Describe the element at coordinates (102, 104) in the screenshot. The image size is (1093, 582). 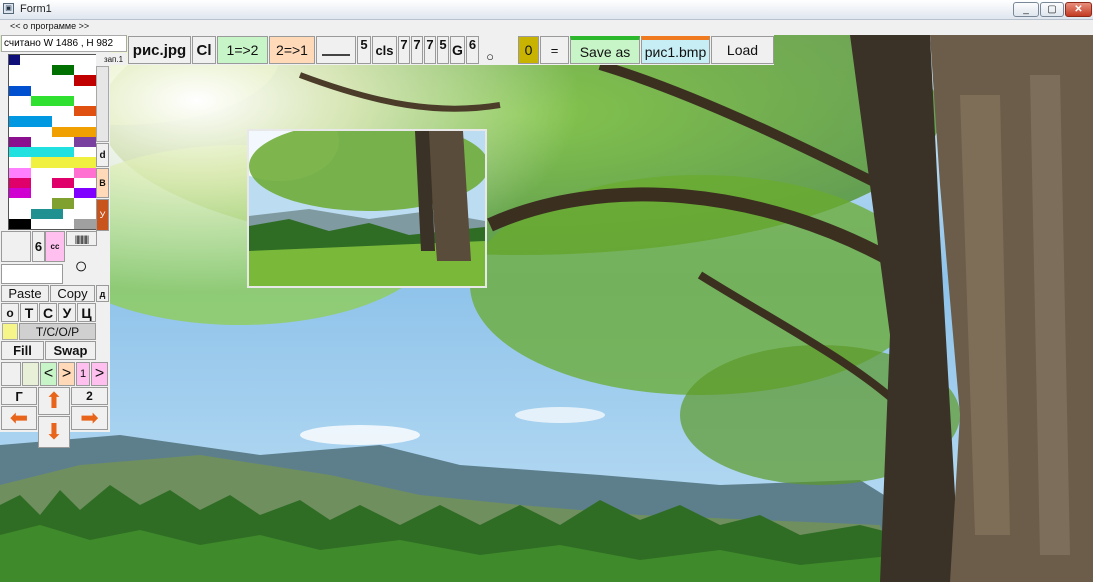
I see `palette-scrollbar` at that location.